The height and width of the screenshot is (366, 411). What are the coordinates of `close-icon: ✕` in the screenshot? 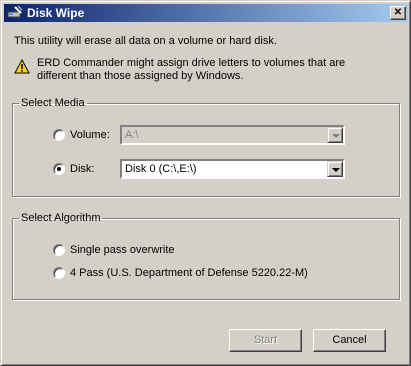 It's located at (398, 12).